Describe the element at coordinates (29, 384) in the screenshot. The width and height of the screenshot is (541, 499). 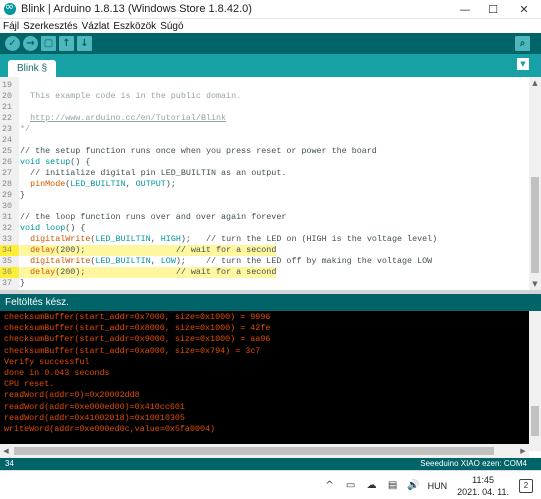
I see `console-line: CPU reset.` at that location.